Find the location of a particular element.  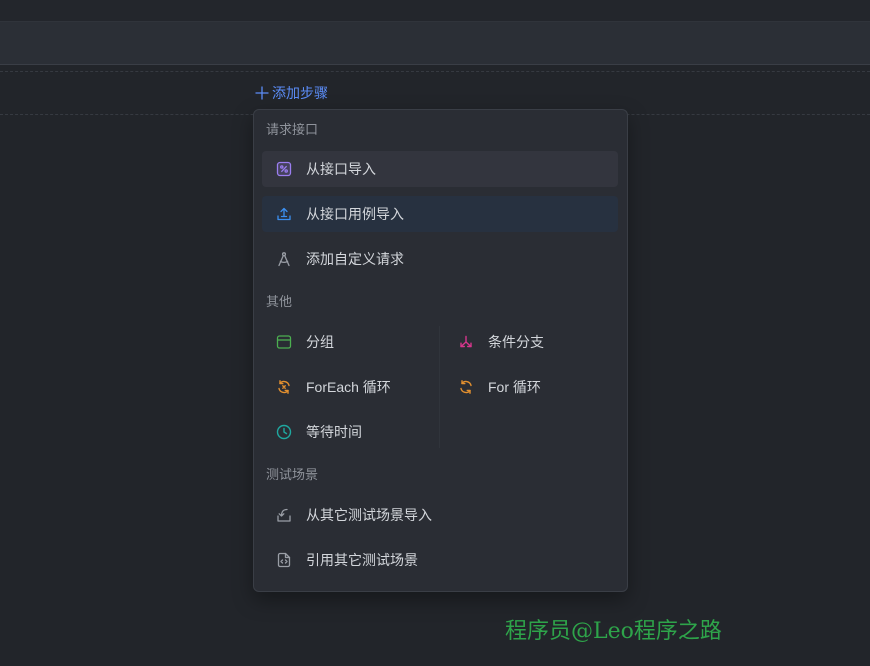

case-import-icon is located at coordinates (284, 214).